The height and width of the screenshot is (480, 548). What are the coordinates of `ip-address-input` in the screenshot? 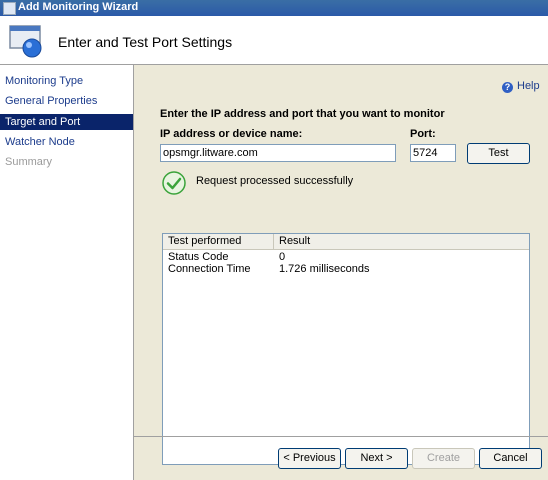 It's located at (278, 153).